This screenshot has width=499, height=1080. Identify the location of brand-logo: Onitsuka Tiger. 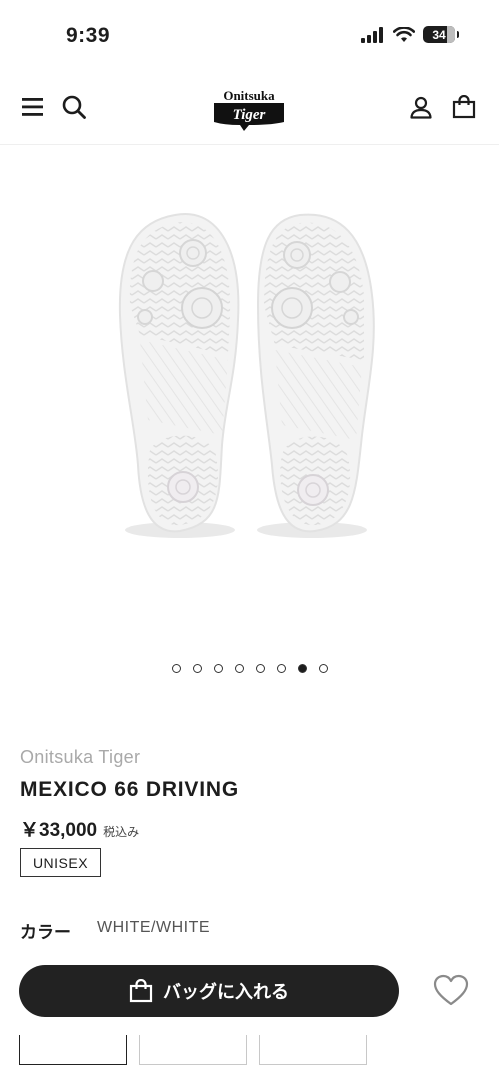
(249, 111).